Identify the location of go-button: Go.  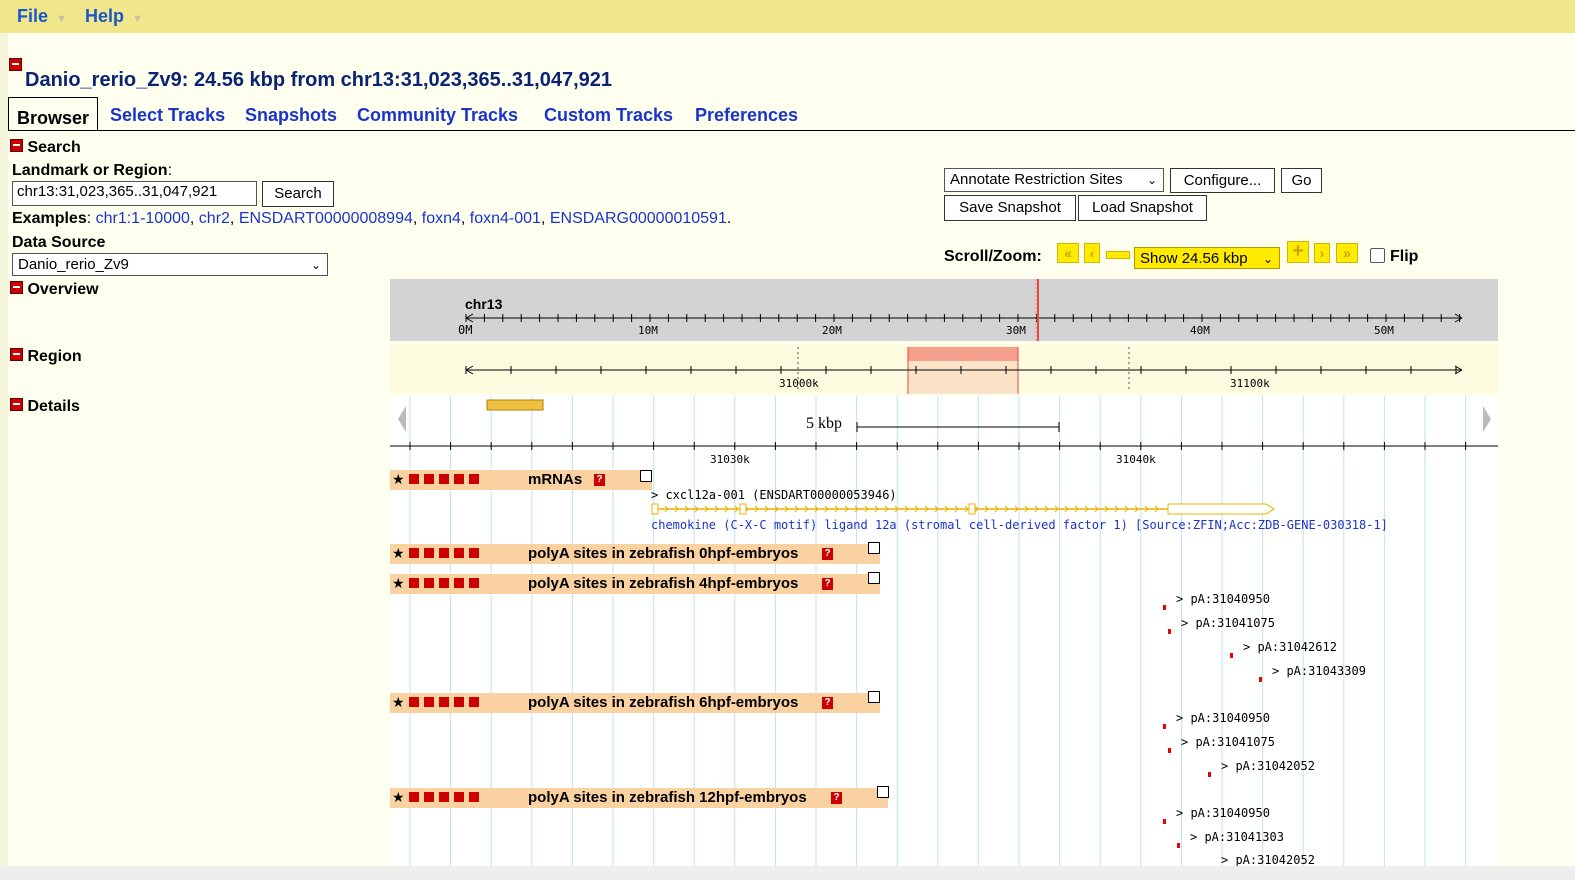
(1301, 180).